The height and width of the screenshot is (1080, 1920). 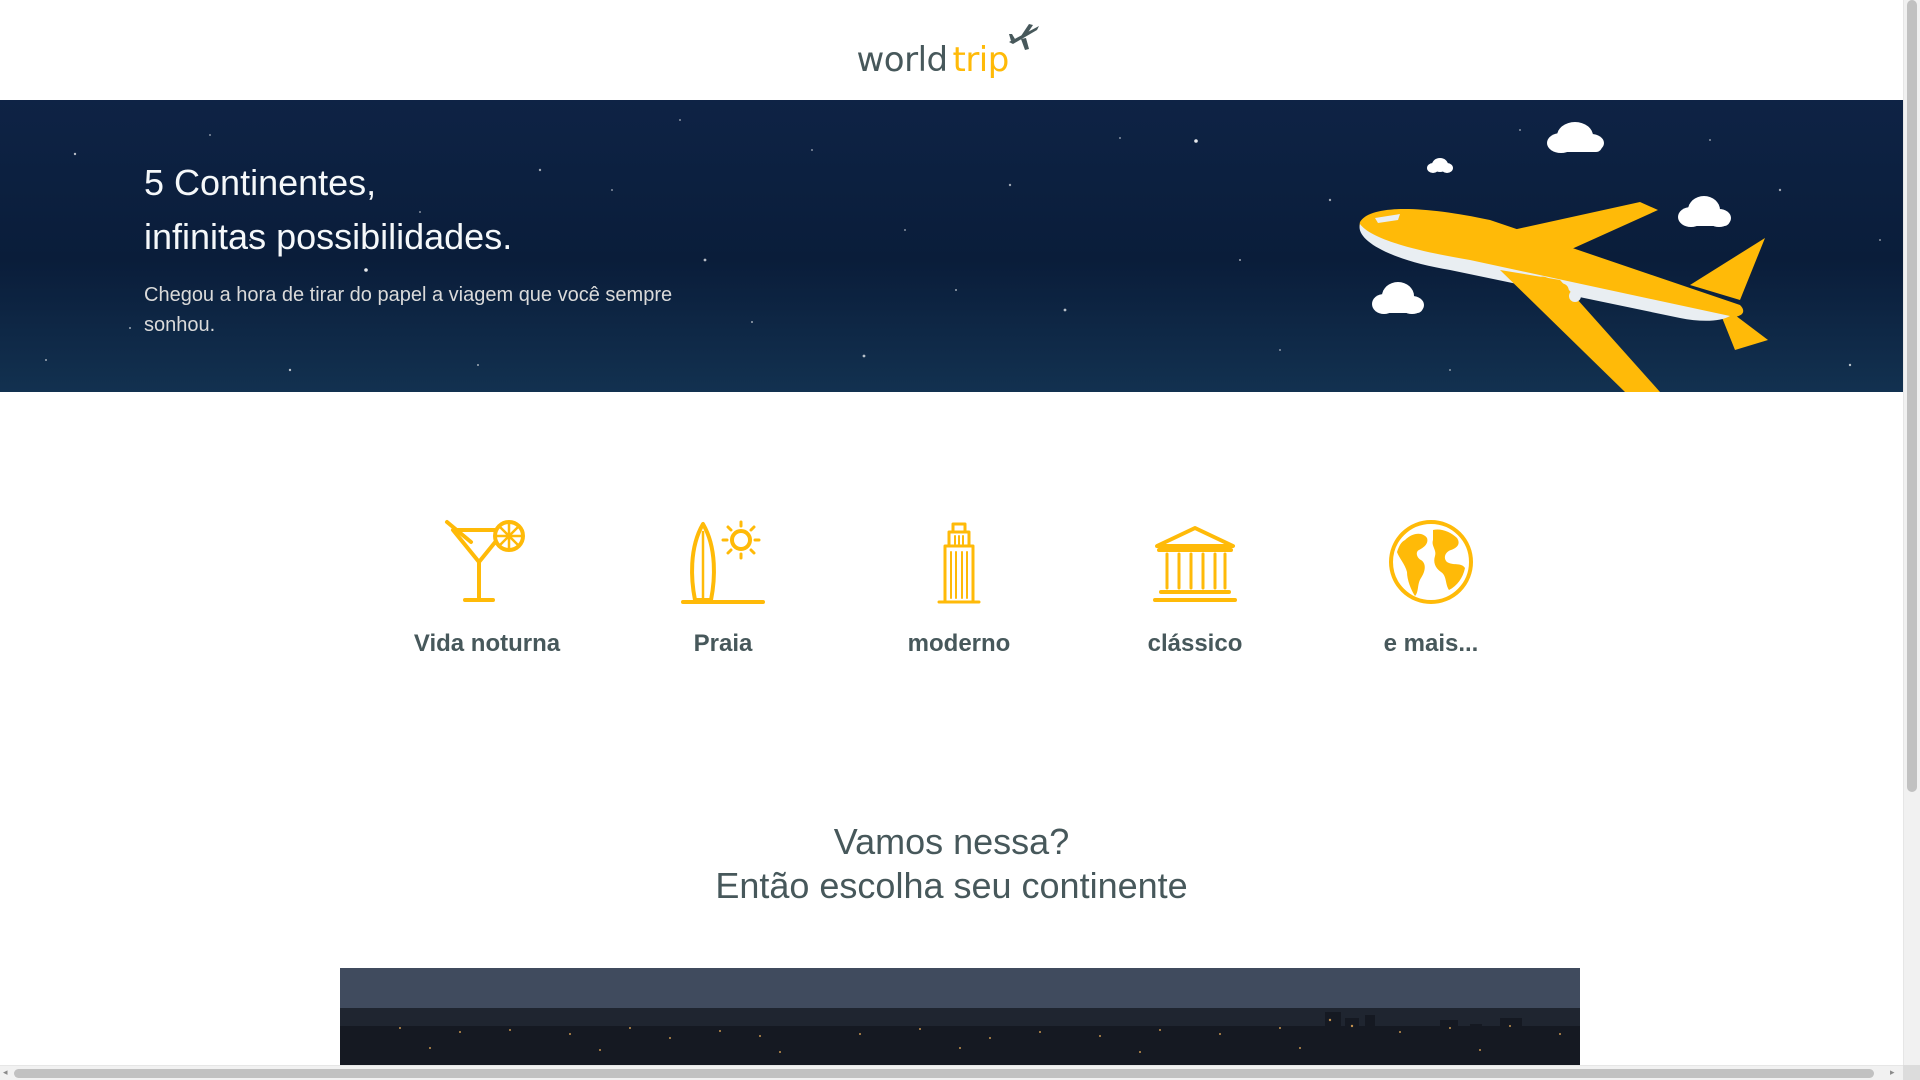 I want to click on travel-type-label: Vida noturna, so click(x=487, y=643).